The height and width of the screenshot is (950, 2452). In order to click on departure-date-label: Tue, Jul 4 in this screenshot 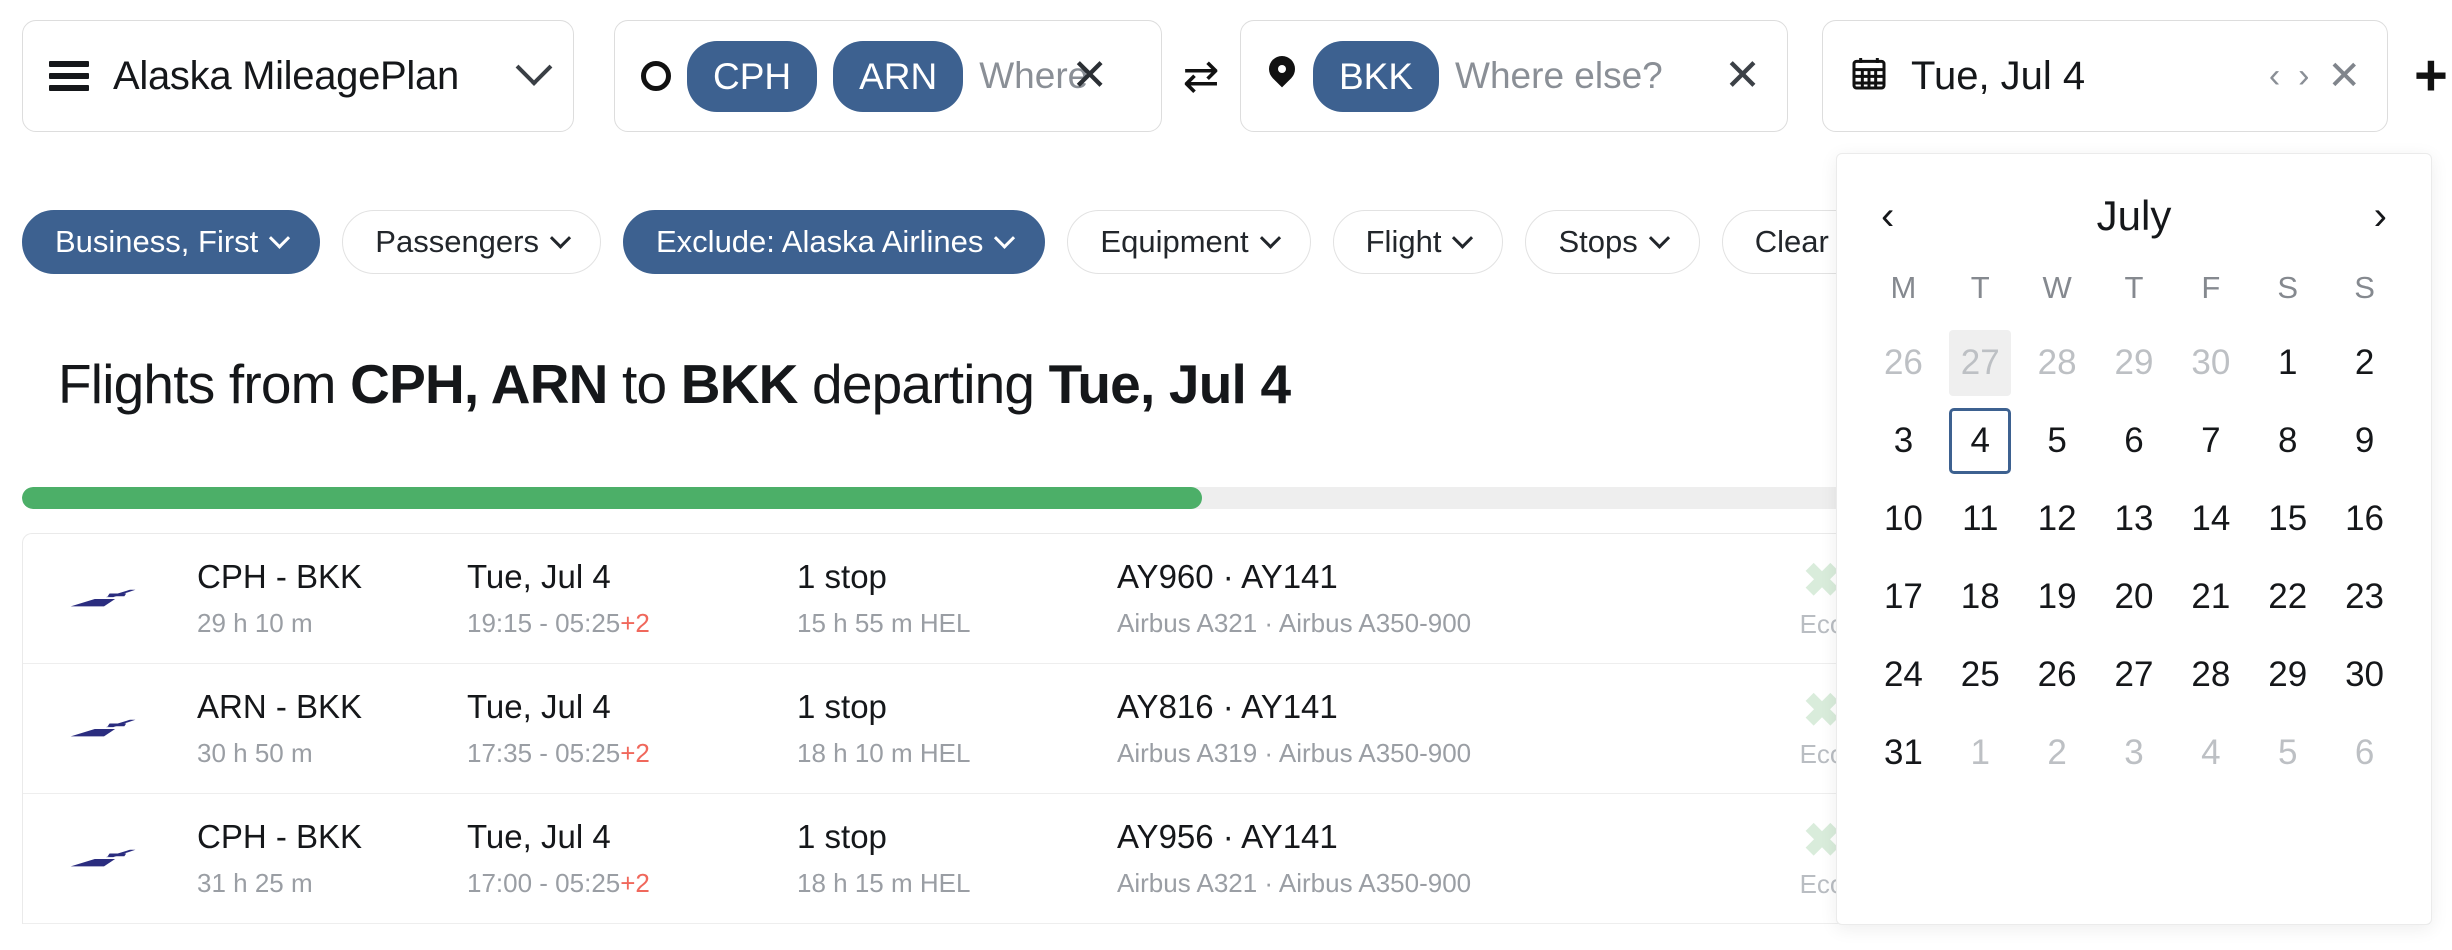, I will do `click(539, 576)`.